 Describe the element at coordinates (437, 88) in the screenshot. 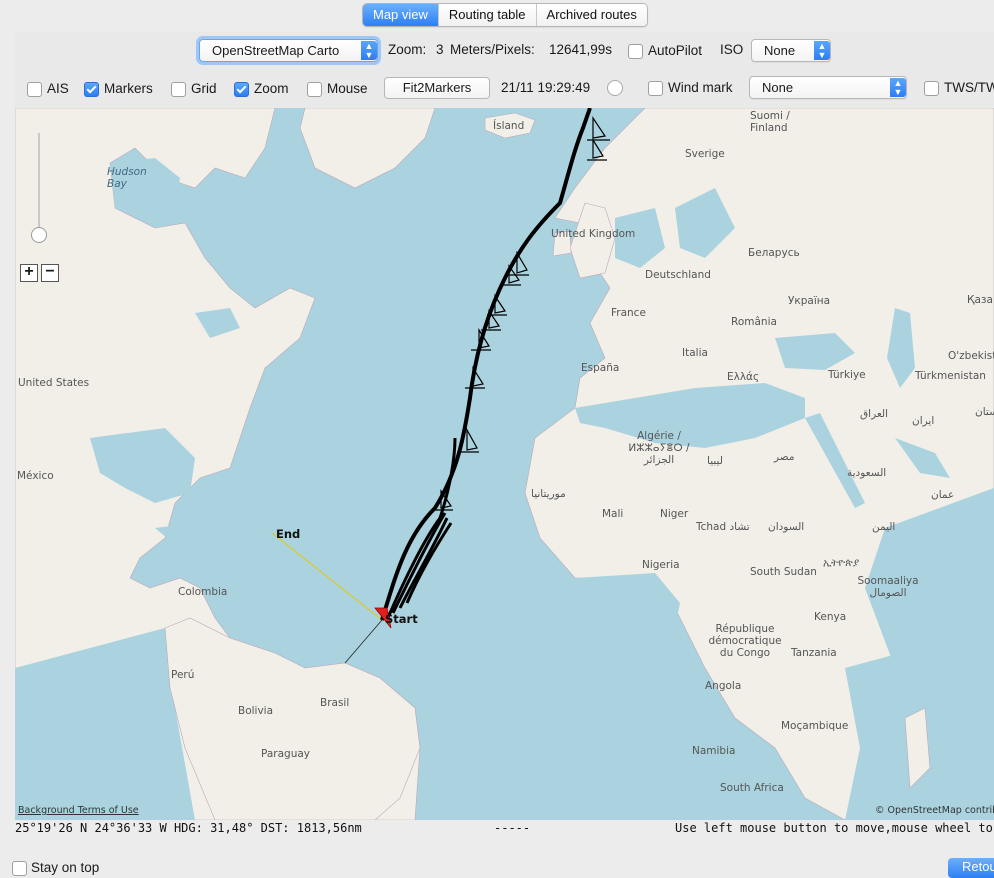

I see `fit2markers-button: Fit2Markers` at that location.